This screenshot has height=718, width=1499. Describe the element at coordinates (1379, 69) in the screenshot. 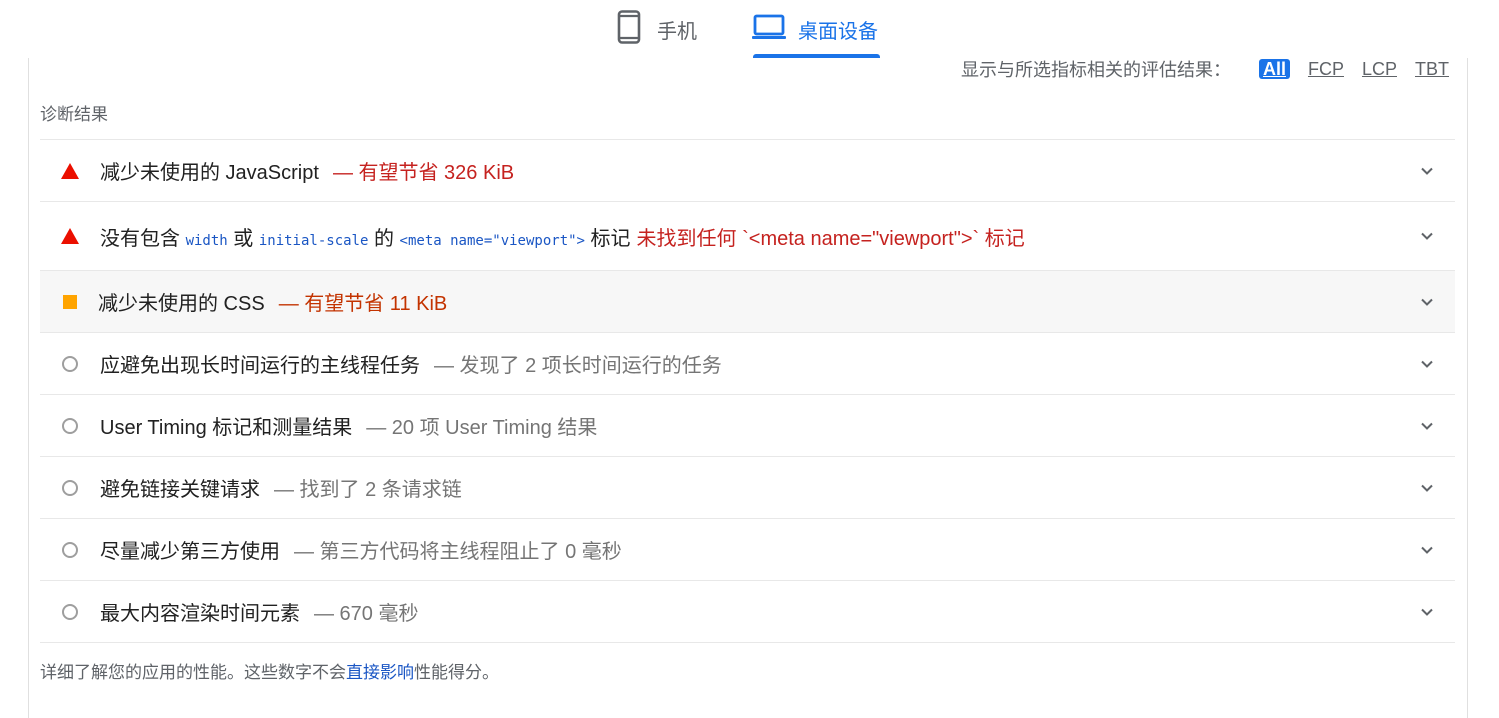

I see `filter-chip-lcp: LCP` at that location.